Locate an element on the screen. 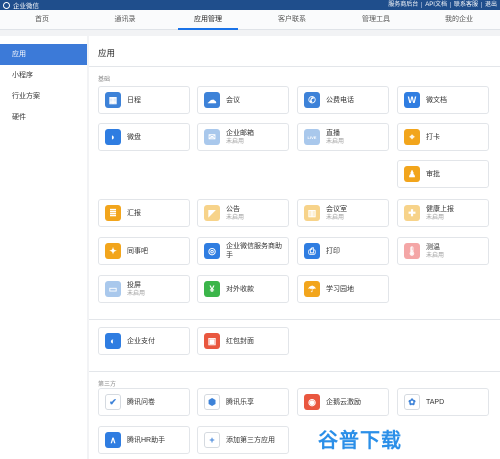 This screenshot has height=459, width=500. link-contact-support: 联系客服 is located at coordinates (465, 5).